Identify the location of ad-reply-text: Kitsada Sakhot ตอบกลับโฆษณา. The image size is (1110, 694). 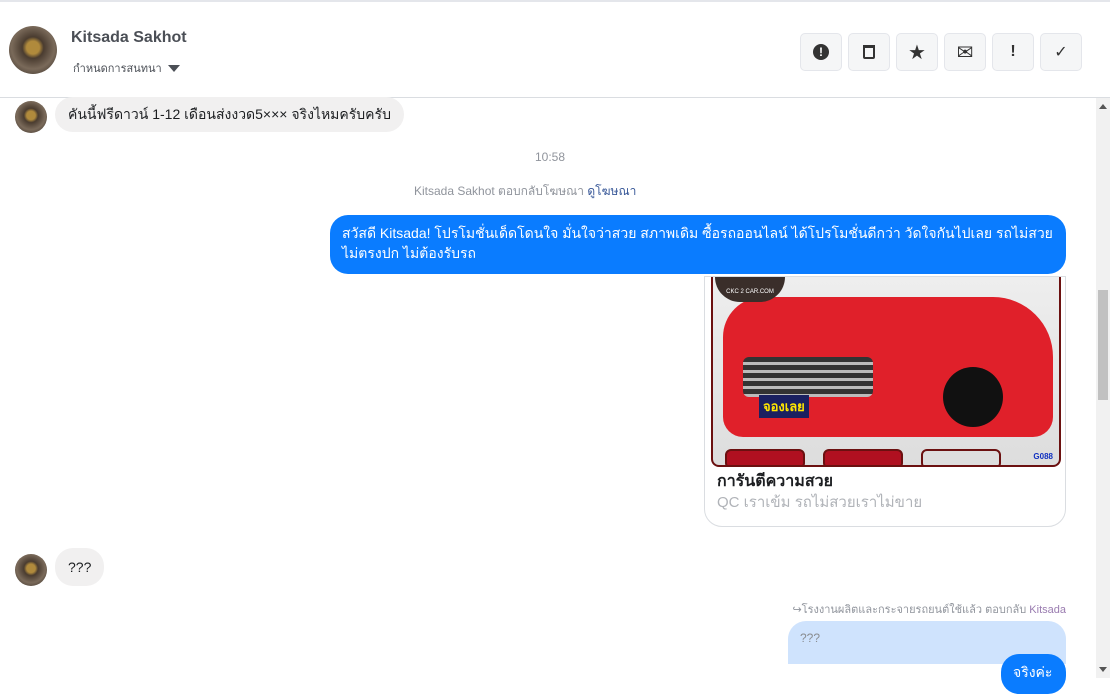
(499, 191).